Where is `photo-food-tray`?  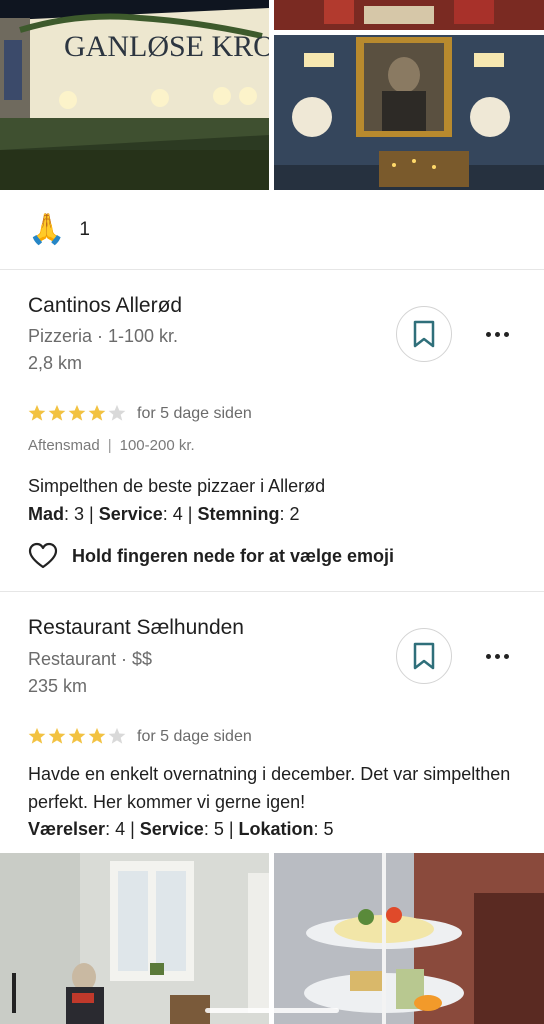 photo-food-tray is located at coordinates (409, 938).